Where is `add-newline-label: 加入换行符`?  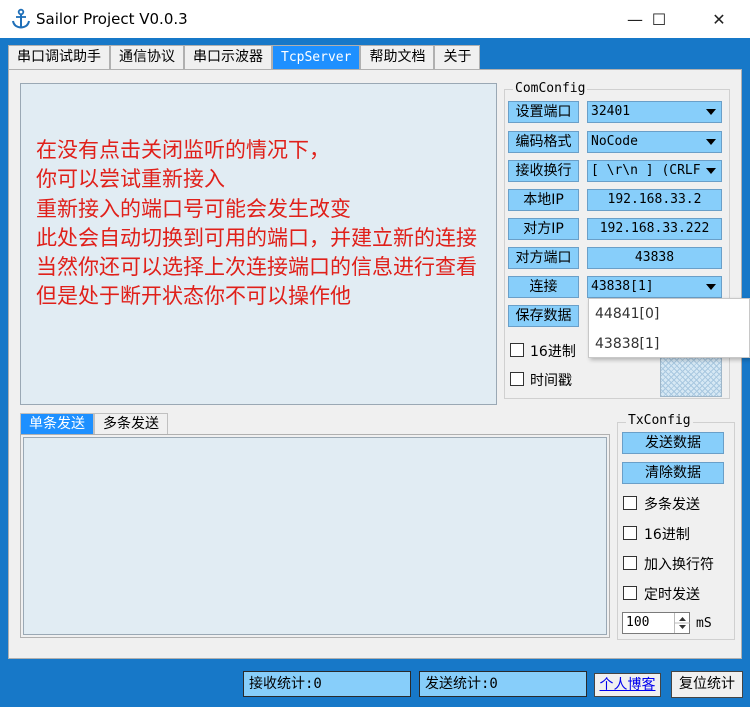 add-newline-label: 加入换行符 is located at coordinates (679, 565).